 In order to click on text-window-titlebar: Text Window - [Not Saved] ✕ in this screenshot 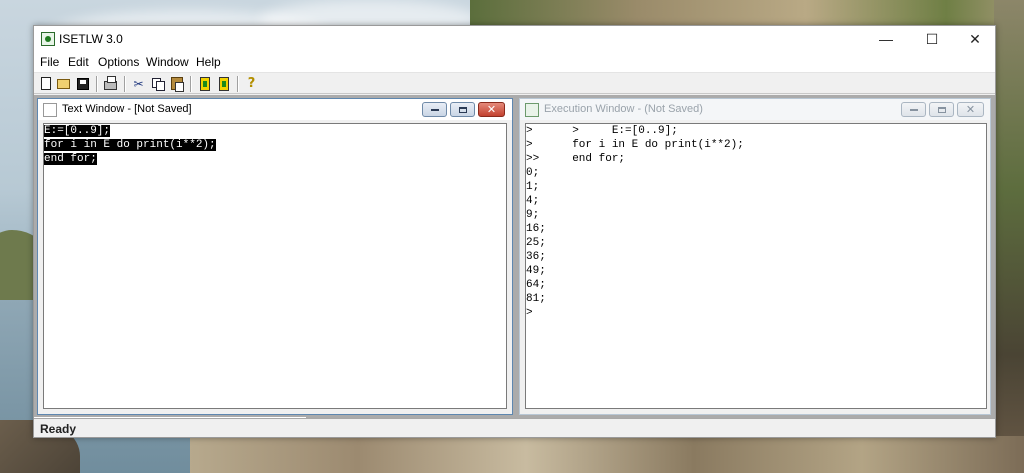, I will do `click(275, 109)`.